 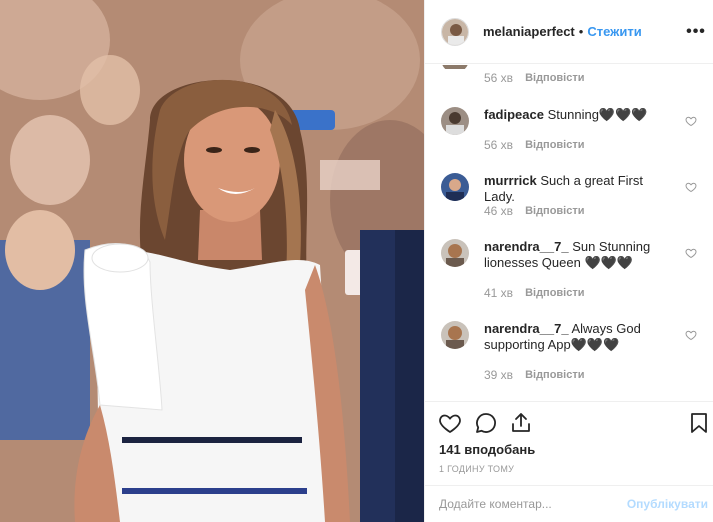 I want to click on add-comment-bar: Опублікувати, so click(x=569, y=503).